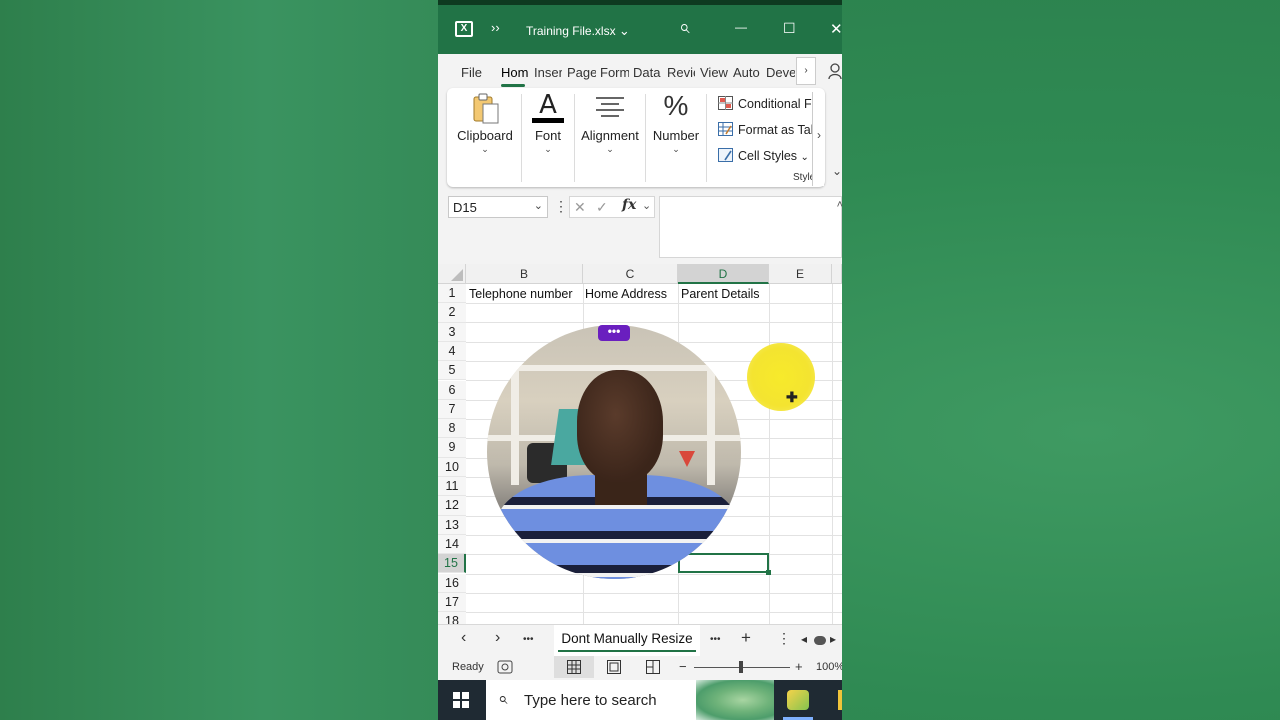 Image resolution: width=1280 pixels, height=720 pixels. Describe the element at coordinates (524, 274) in the screenshot. I see `column-header-b: B` at that location.